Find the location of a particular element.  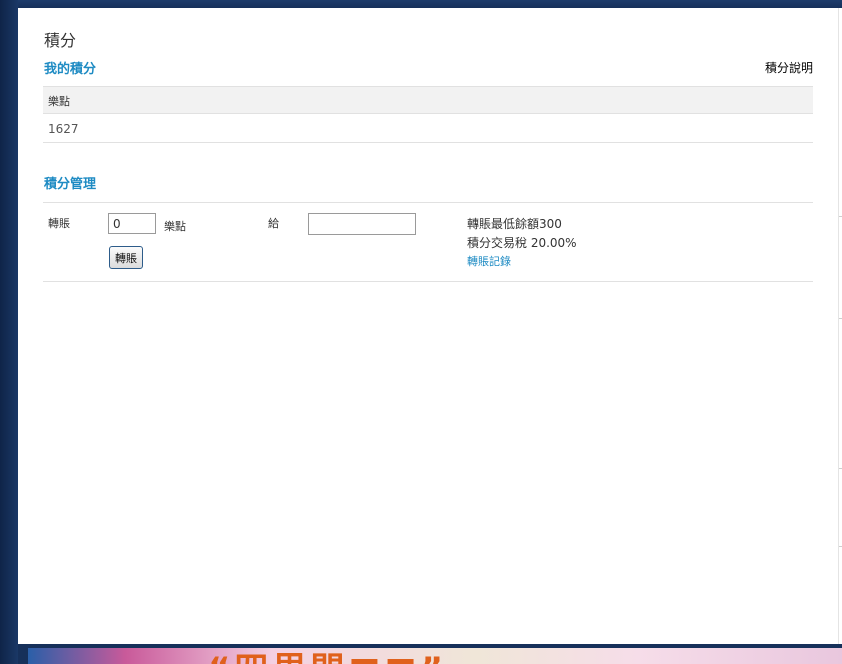

transfer-form: 轉賬 樂點 給 轉賬 轉賬最低餘額300 積分交易稅 20.00% 轉賬記錄 is located at coordinates (428, 242).